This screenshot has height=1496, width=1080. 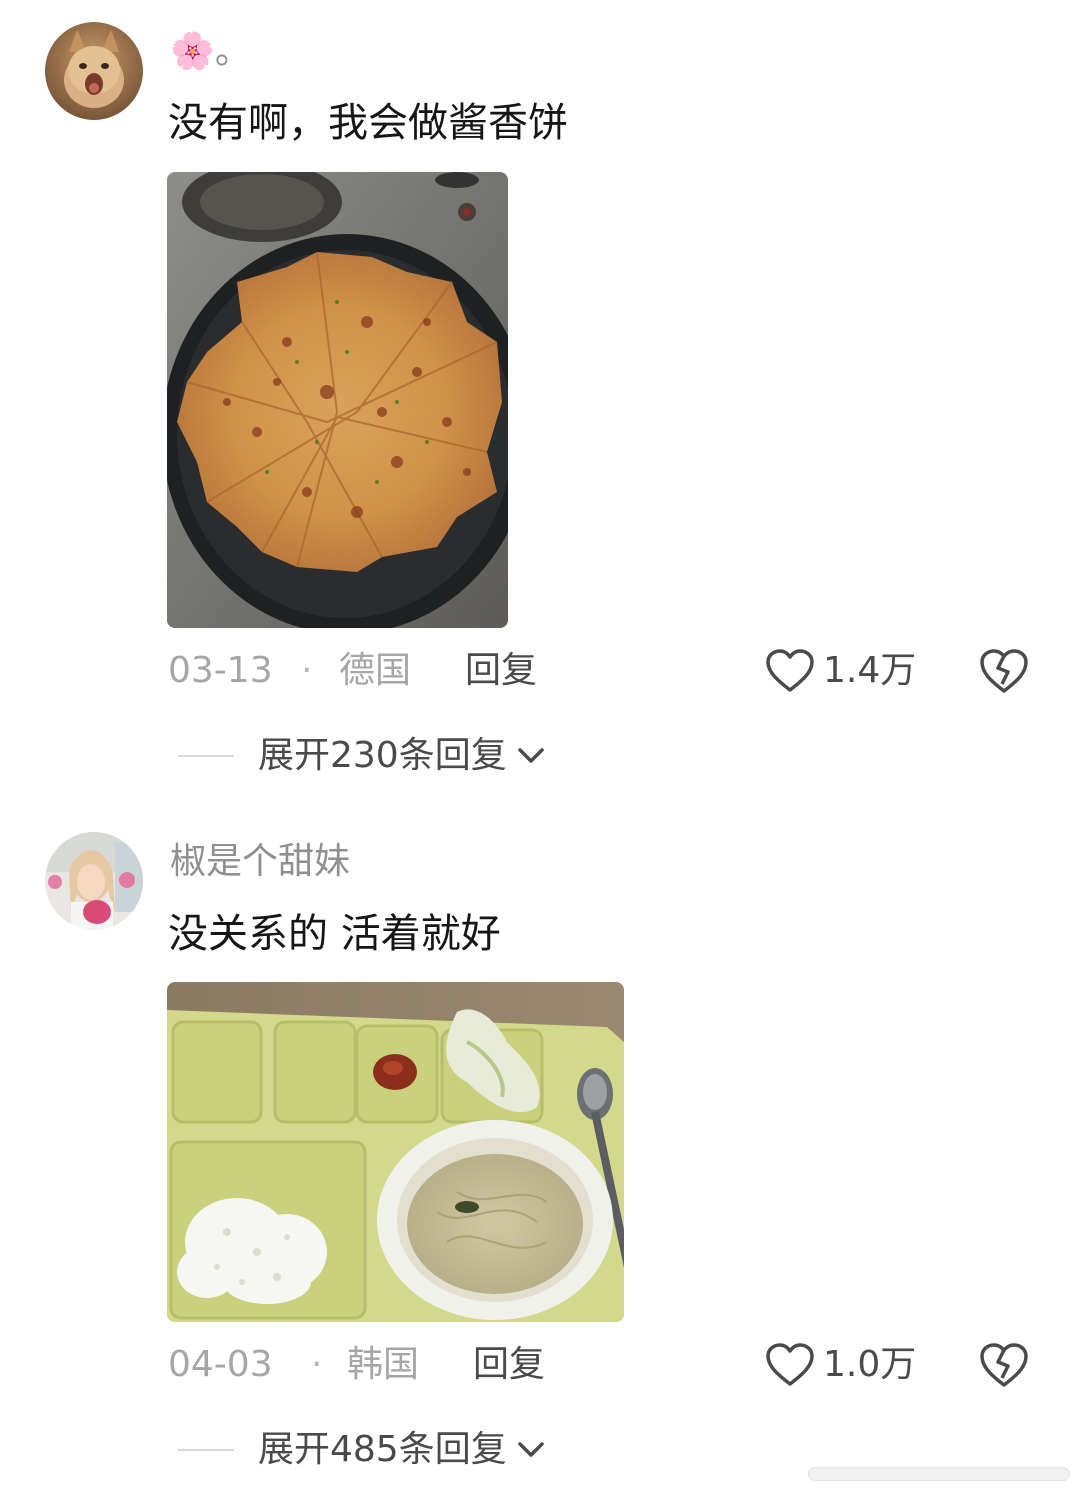 I want to click on username: 椒是个甜妹, so click(x=260, y=862).